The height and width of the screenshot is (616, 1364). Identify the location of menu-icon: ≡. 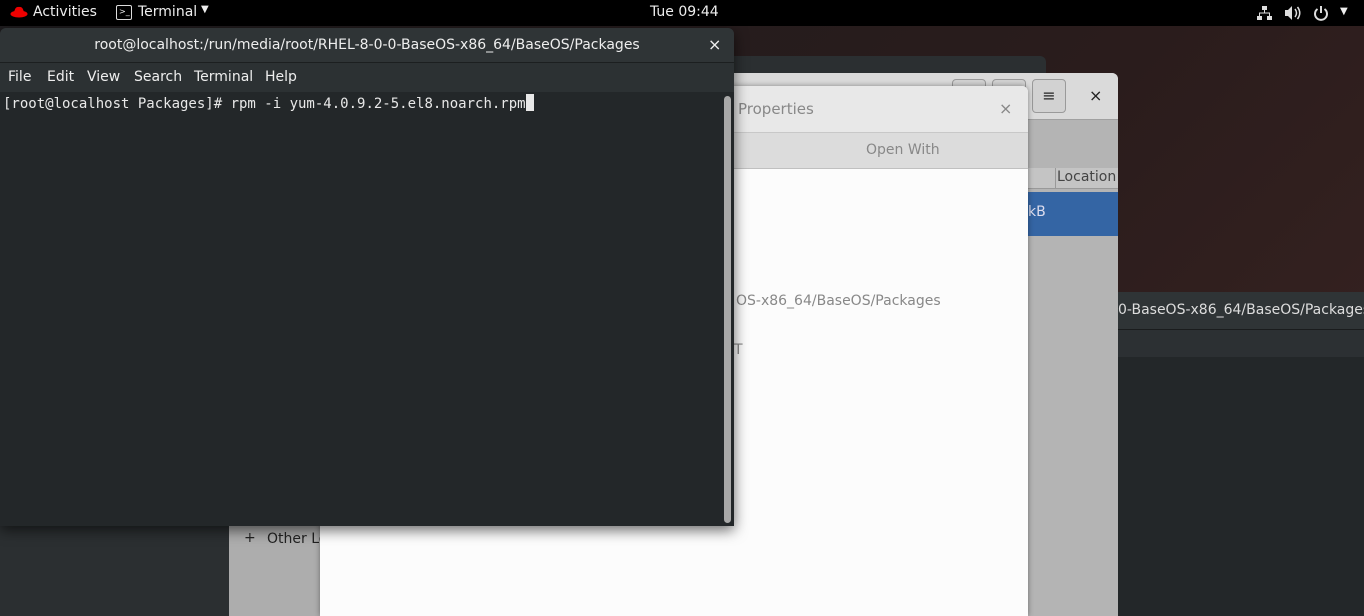
(1049, 96).